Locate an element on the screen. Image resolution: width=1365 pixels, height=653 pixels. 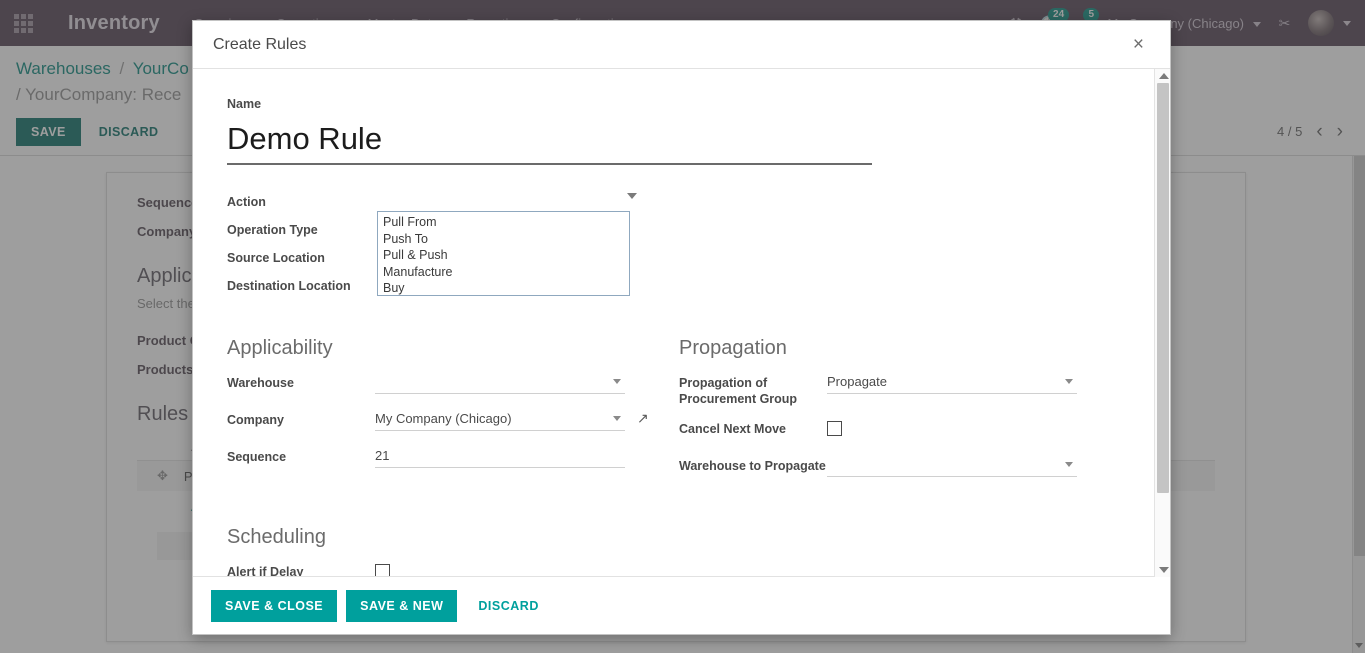
action-option-pull-and-push: Pull & Push is located at coordinates (505, 255).